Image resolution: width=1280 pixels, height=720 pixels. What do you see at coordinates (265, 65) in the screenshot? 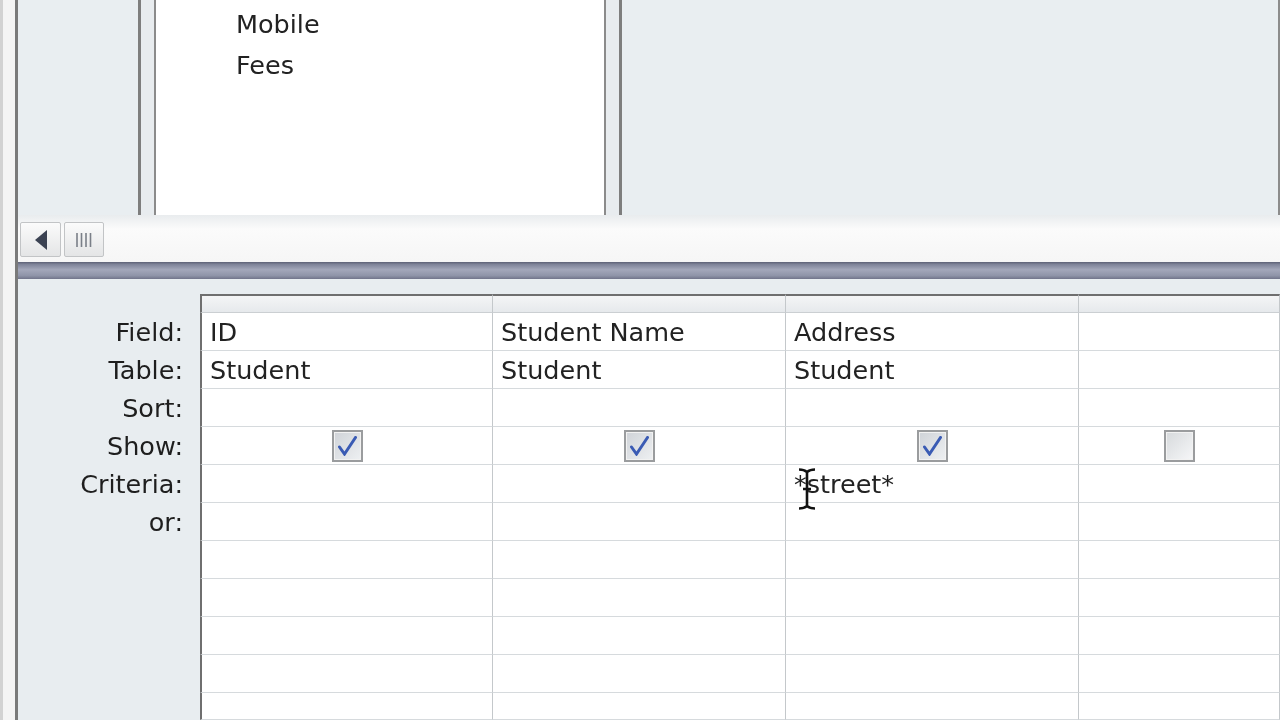
I see `field-list-item: Fees` at bounding box center [265, 65].